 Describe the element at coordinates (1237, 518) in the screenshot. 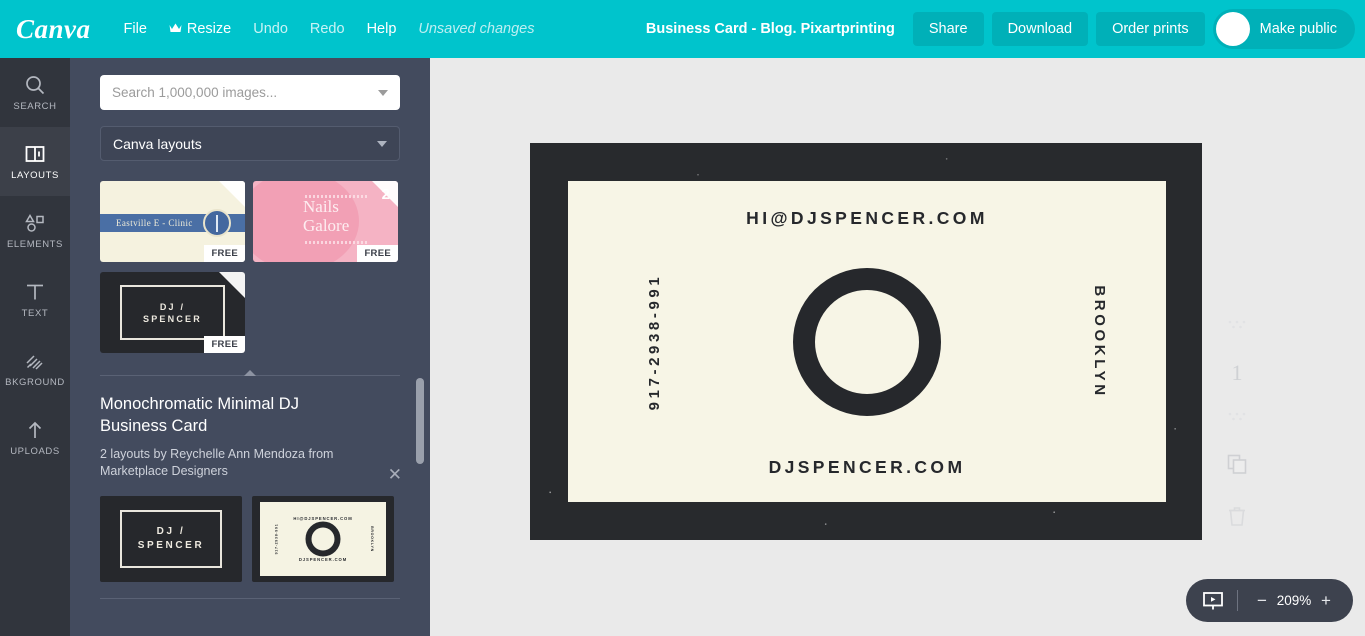

I see `trash-icon` at that location.